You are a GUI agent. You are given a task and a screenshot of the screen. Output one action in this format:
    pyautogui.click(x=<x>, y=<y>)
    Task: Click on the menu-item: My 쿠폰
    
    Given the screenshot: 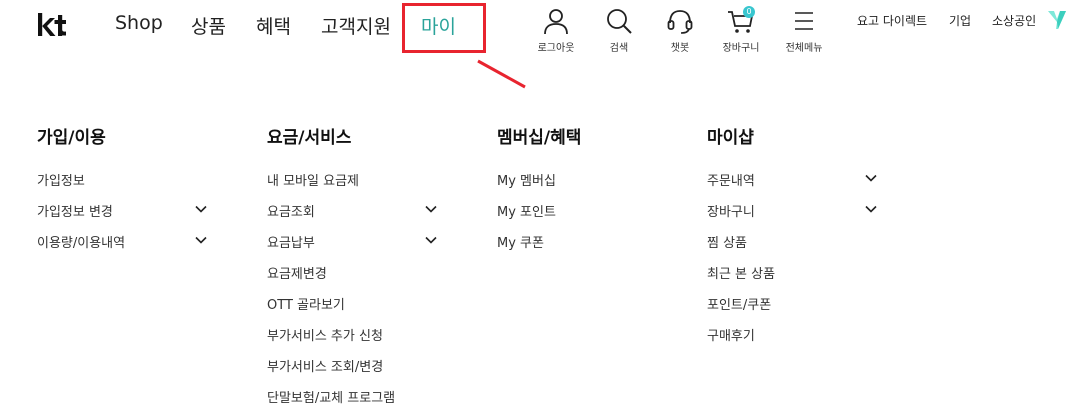 What is the action you would take?
    pyautogui.click(x=582, y=247)
    